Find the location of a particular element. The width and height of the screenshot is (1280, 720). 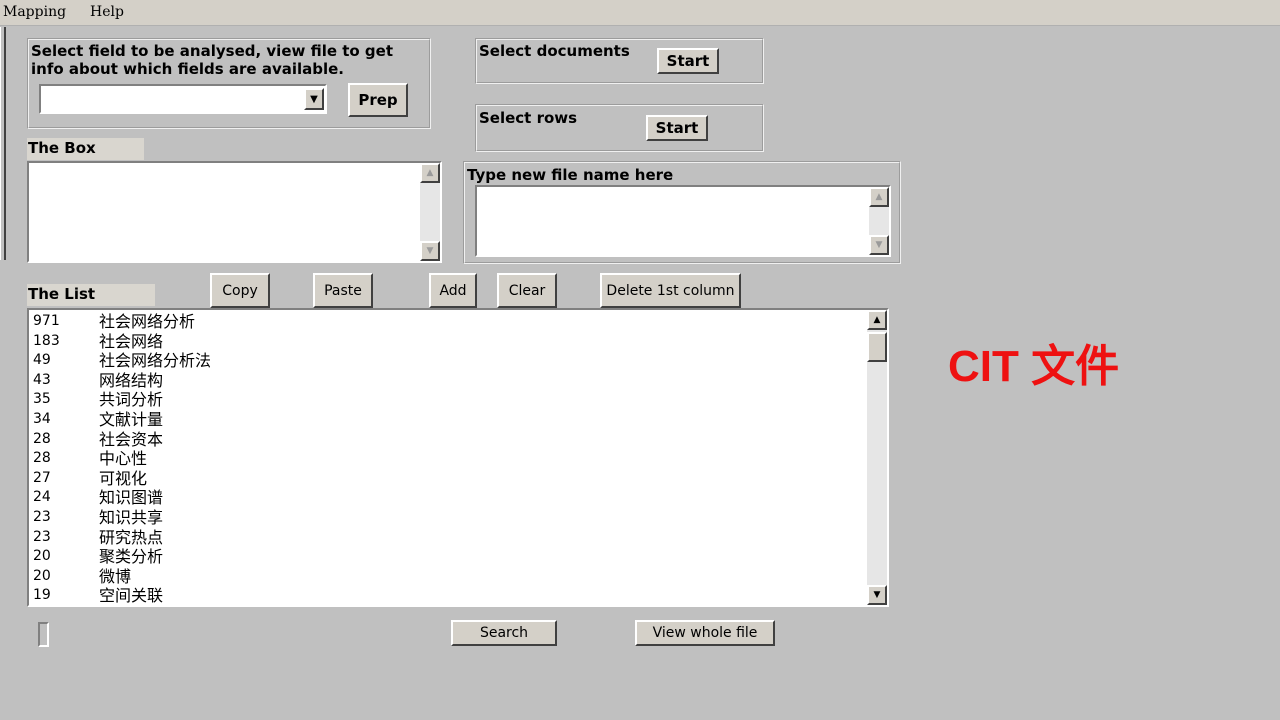

cit-file-caption: CIT 文件 is located at coordinates (1034, 366).